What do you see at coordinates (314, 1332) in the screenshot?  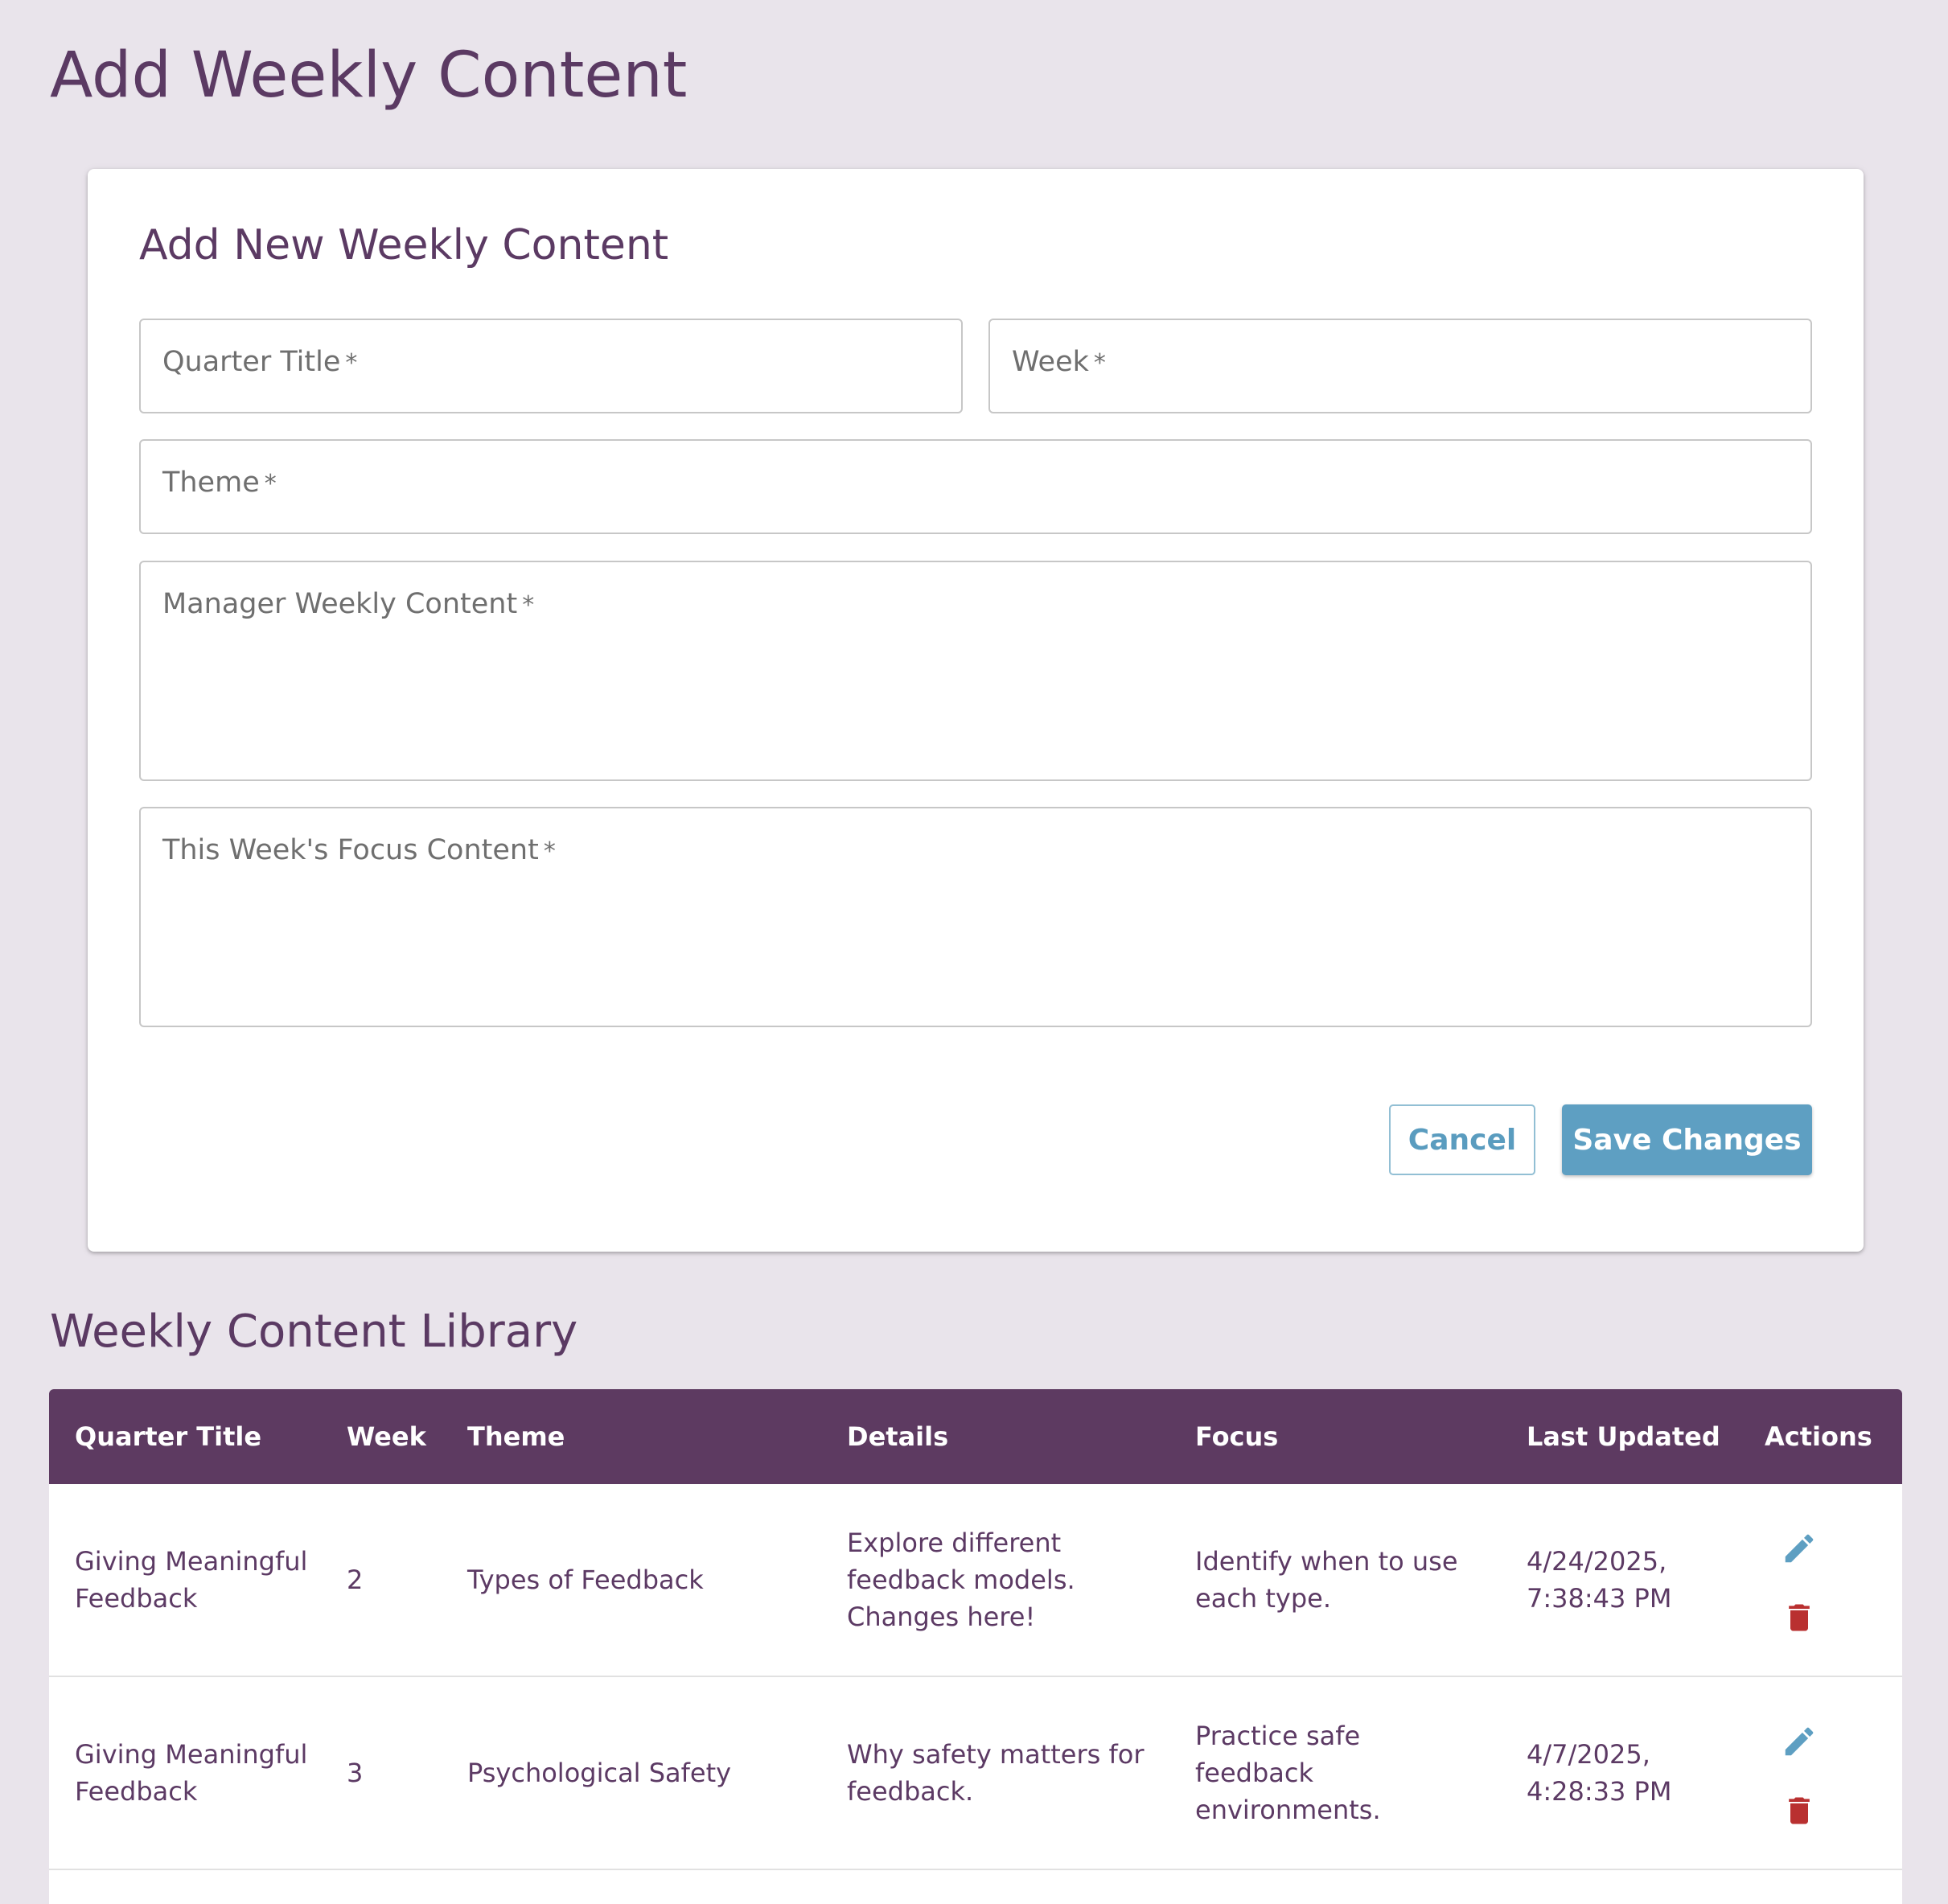 I see `library-title: Weekly Content Library` at bounding box center [314, 1332].